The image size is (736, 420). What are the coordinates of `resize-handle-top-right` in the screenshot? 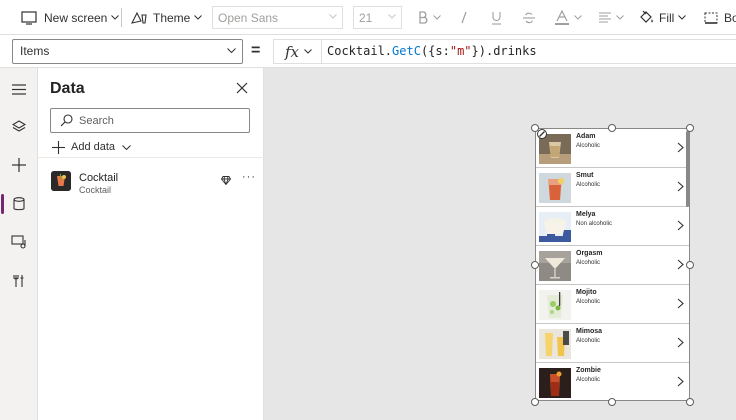 It's located at (690, 128).